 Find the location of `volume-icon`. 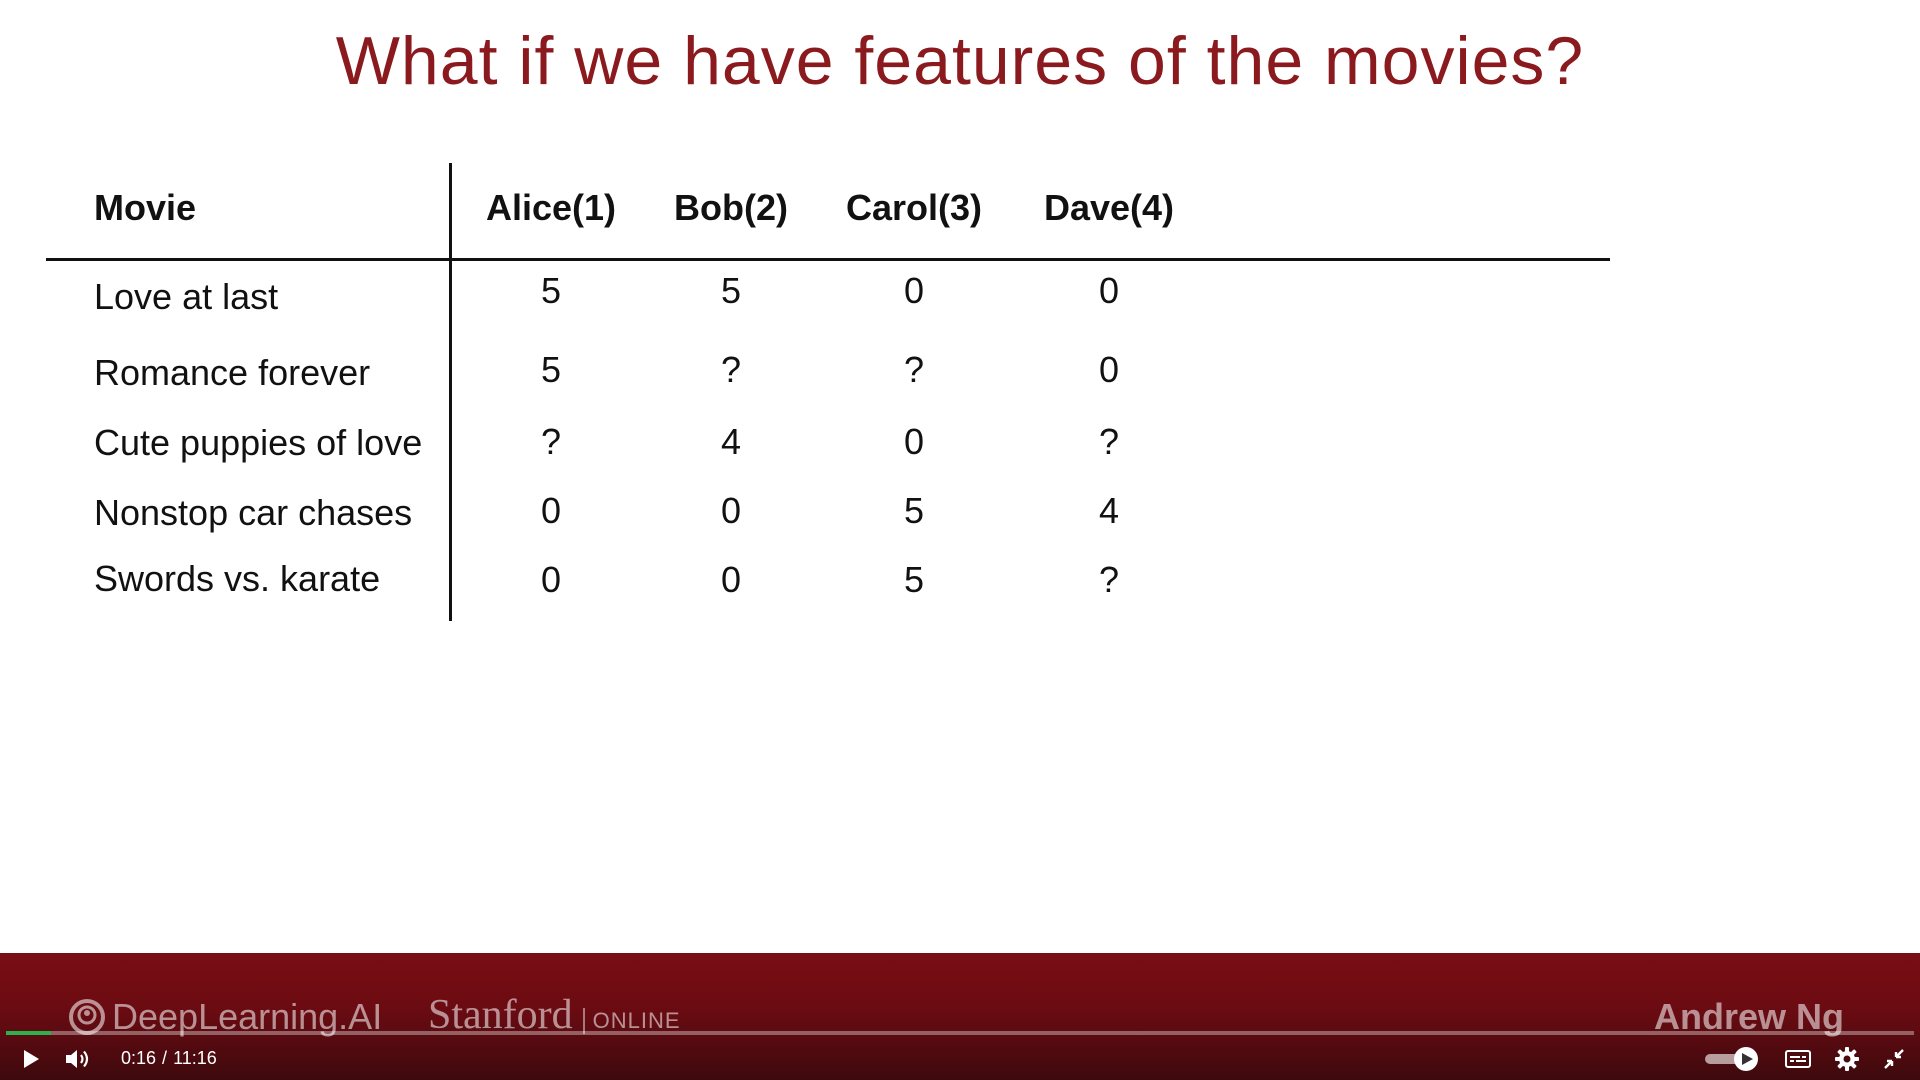

volume-icon is located at coordinates (77, 1058).